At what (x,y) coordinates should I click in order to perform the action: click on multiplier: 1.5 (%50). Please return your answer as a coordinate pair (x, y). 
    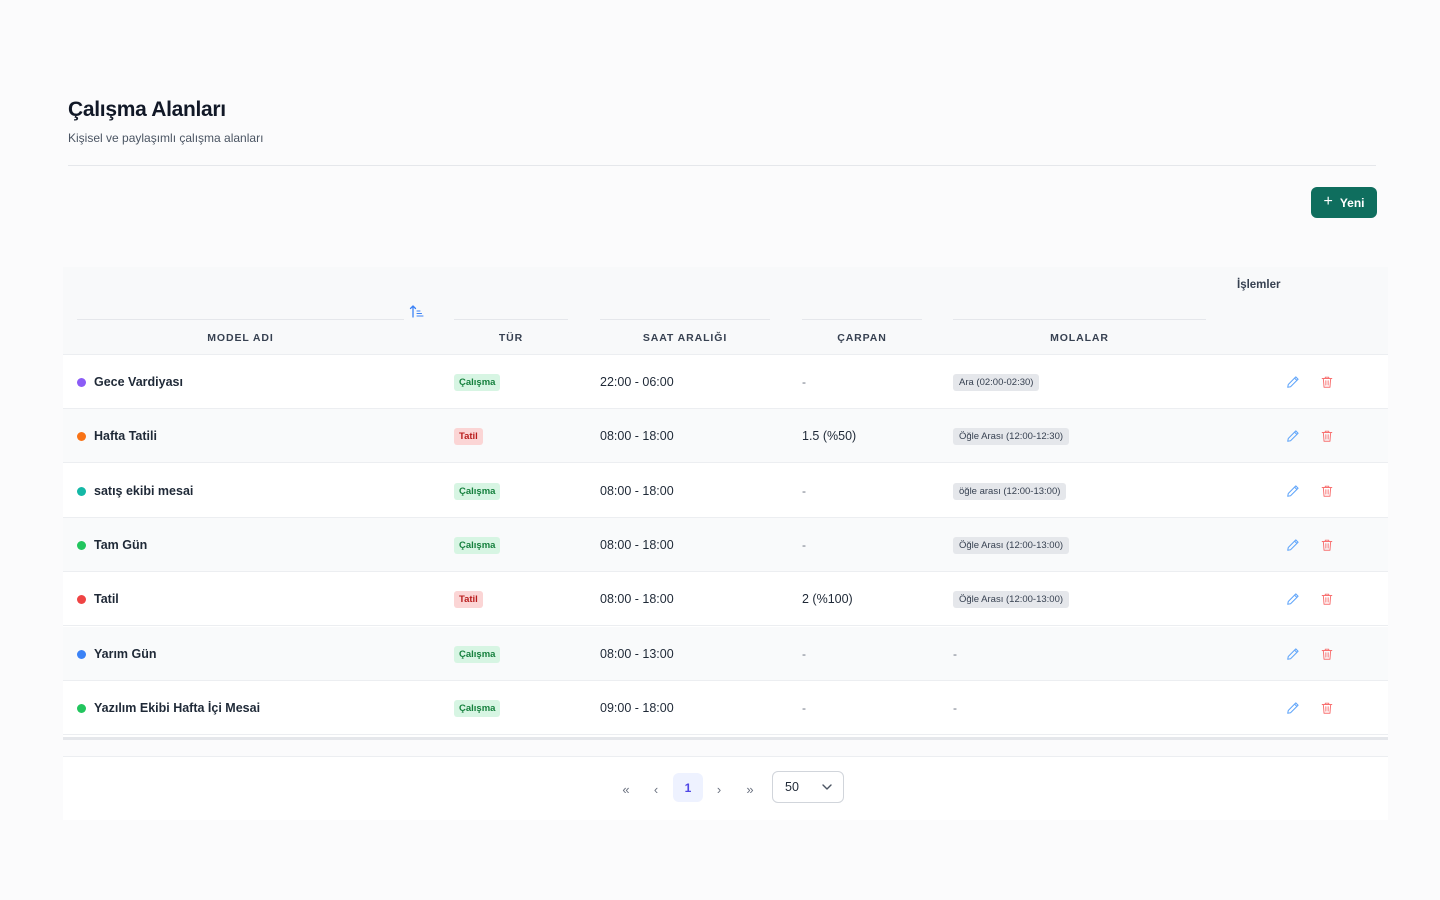
    Looking at the image, I should click on (829, 436).